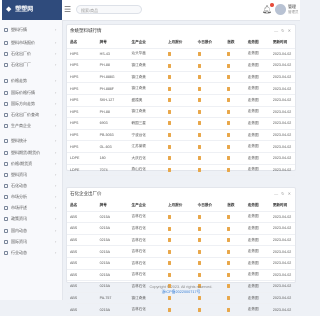 The image size is (320, 316). Describe the element at coordinates (31, 230) in the screenshot. I see `sidebar-item: 国内动态 ›` at that location.